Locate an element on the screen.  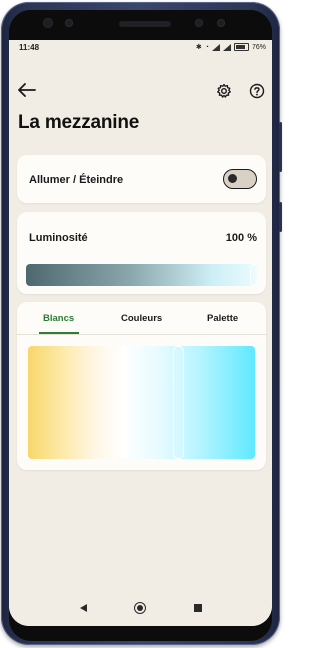
power-toggle is located at coordinates (240, 179).